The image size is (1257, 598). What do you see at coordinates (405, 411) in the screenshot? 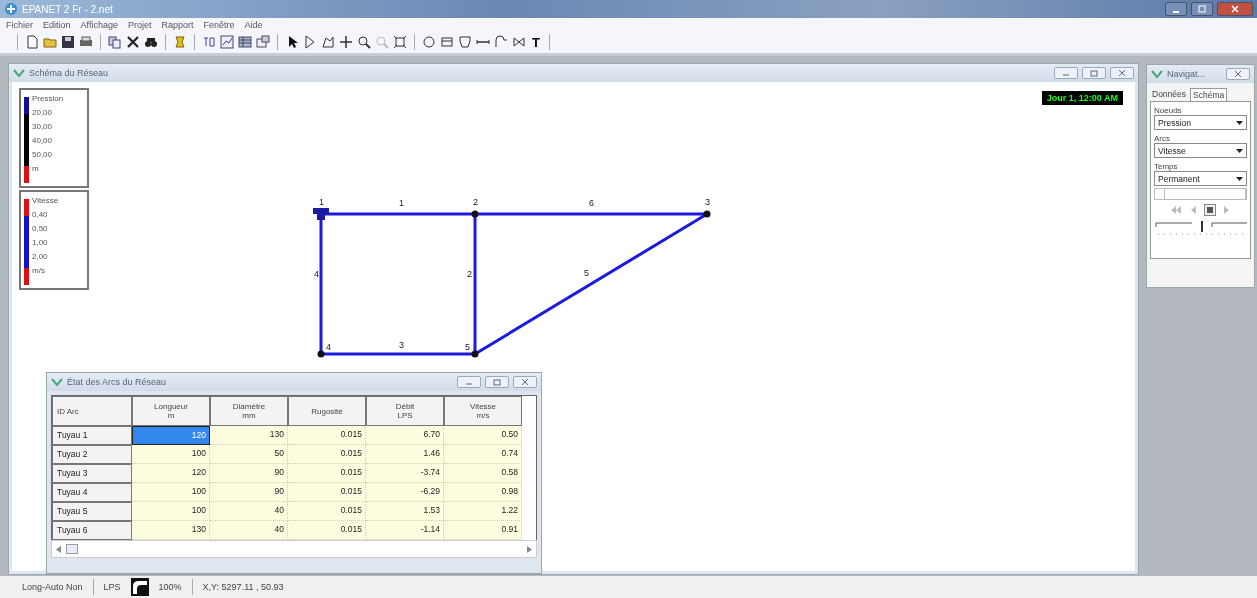
I see `column-header: Débit LPS` at bounding box center [405, 411].